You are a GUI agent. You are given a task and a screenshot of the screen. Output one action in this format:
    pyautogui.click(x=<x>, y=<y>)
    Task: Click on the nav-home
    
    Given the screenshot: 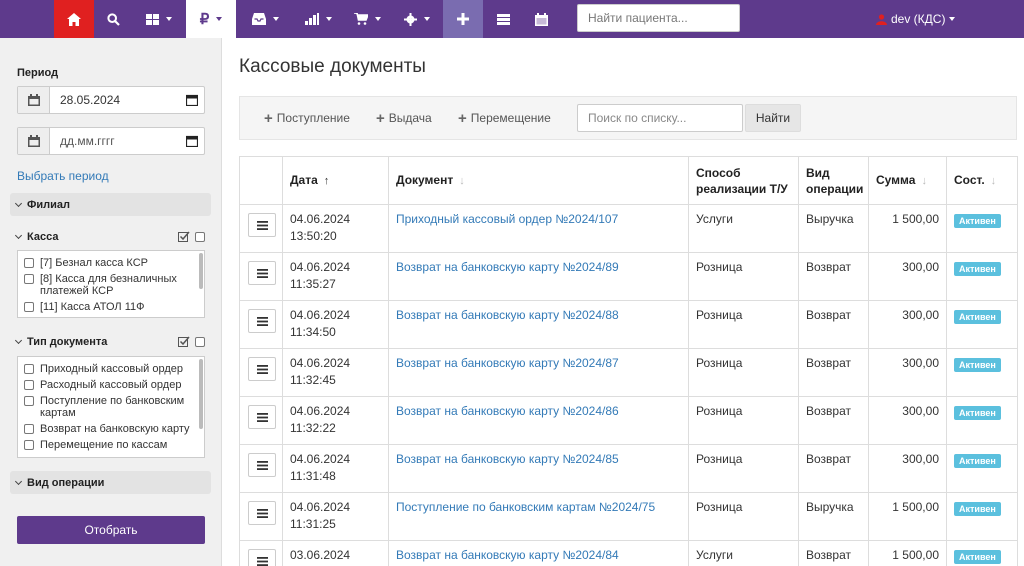 What is the action you would take?
    pyautogui.click(x=74, y=19)
    